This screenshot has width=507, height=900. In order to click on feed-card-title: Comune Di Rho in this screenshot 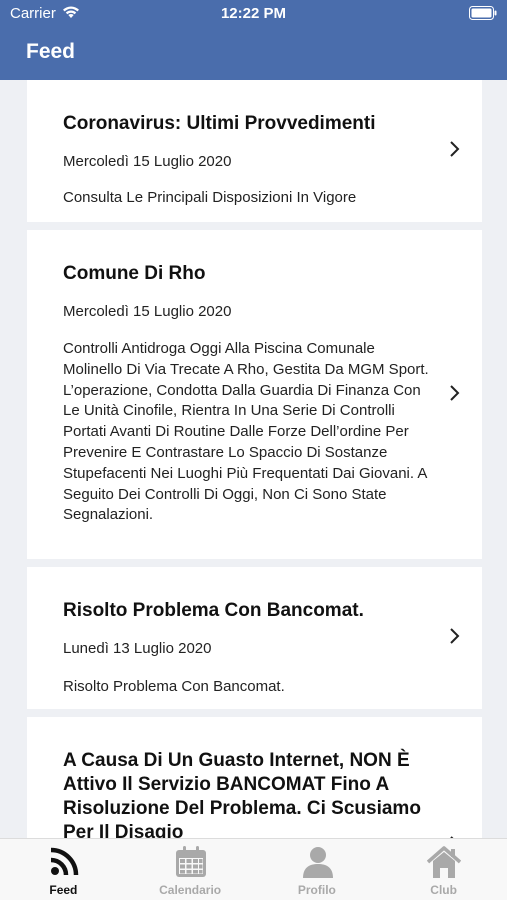, I will do `click(134, 273)`.